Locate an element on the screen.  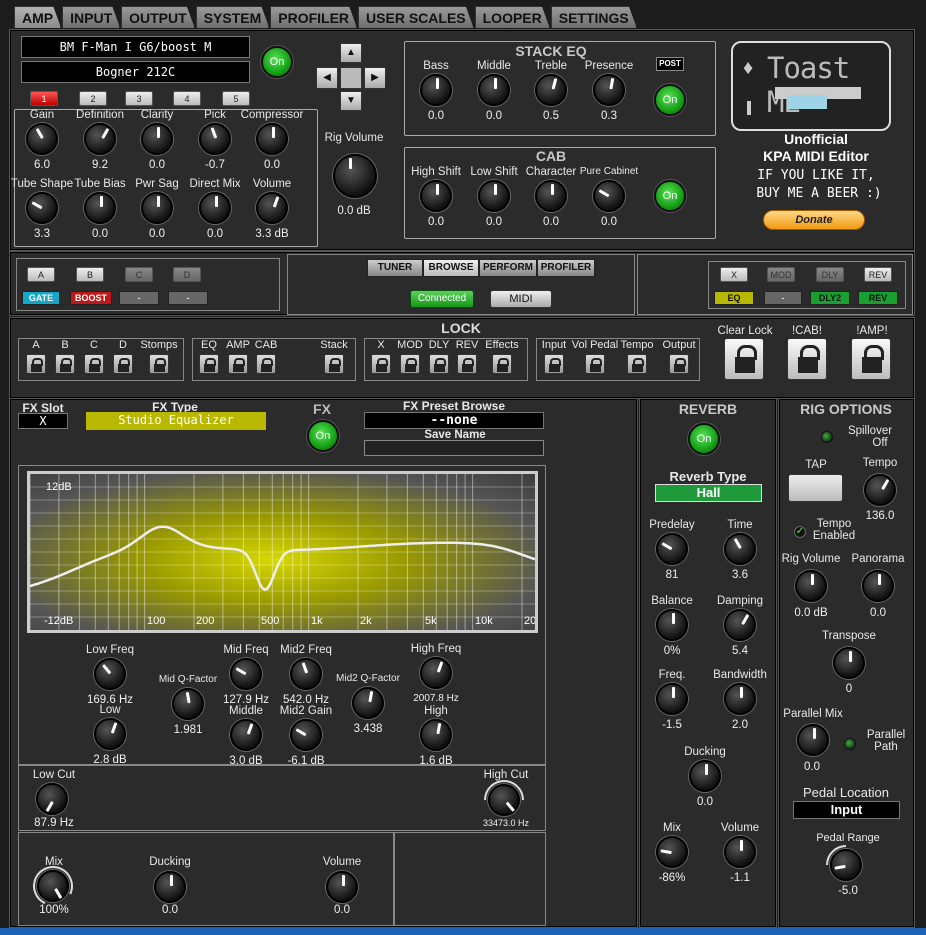
panorama-knob is located at coordinates (878, 586).